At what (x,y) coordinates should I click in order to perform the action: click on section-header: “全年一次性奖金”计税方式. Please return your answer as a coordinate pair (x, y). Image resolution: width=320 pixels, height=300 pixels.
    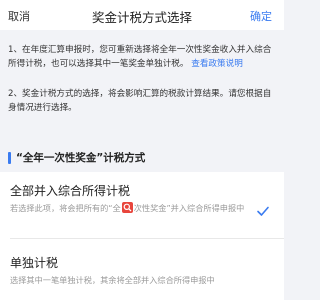
    Looking at the image, I should click on (142, 158).